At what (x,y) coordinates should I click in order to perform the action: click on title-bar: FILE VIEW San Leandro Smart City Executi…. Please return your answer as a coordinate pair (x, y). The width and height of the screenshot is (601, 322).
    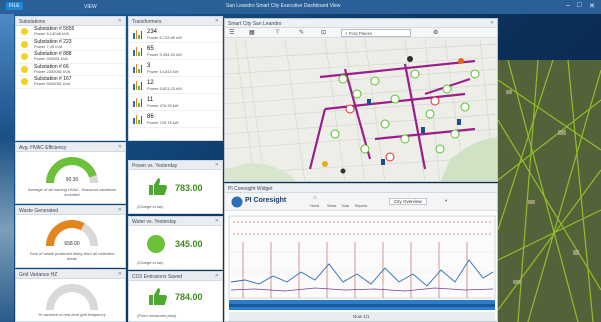
    Looking at the image, I should click on (300, 7).